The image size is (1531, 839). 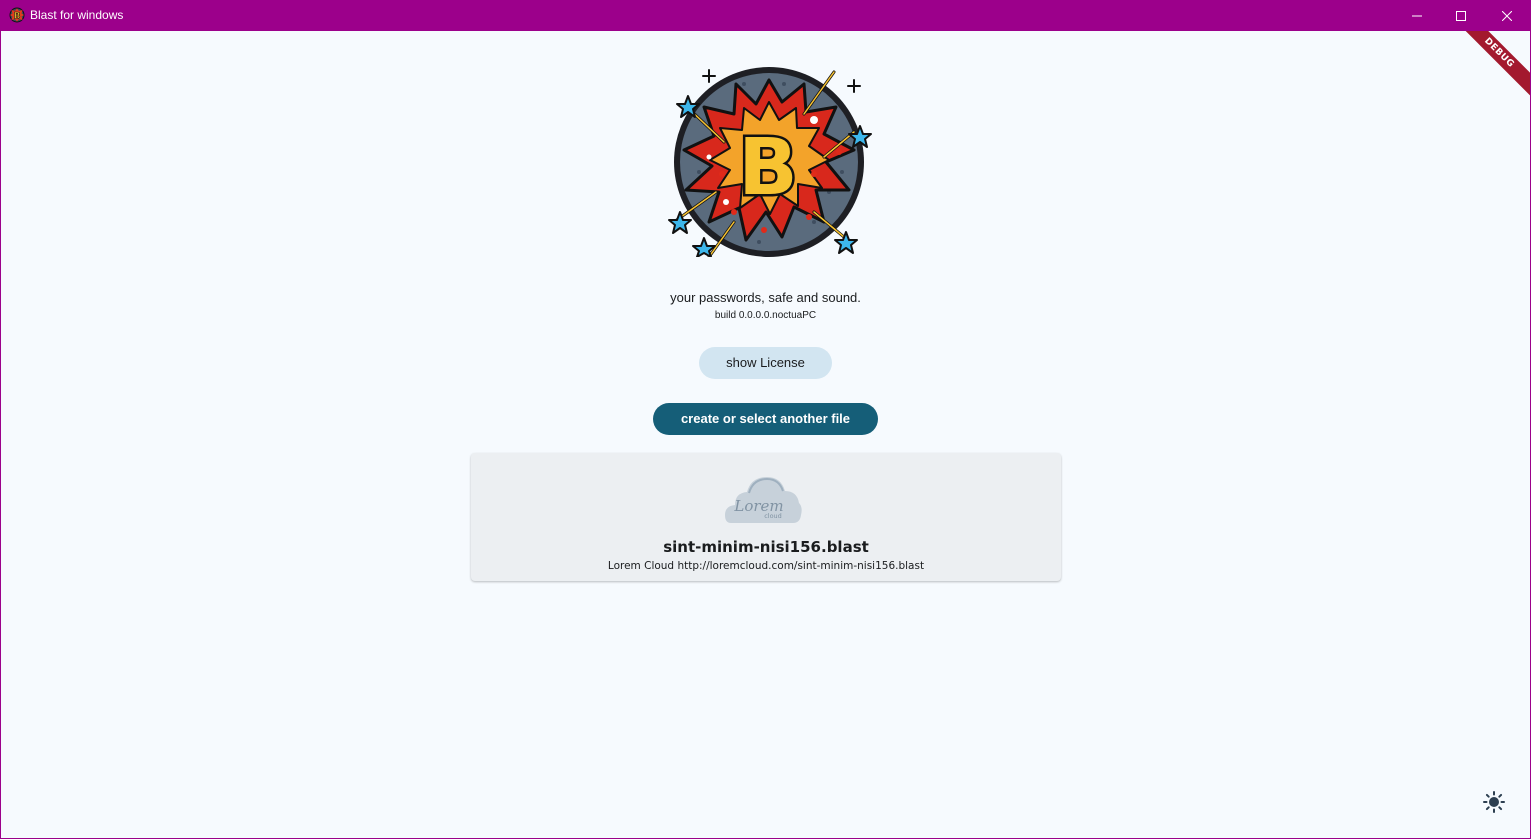 I want to click on maximize-icon, so click(x=1461, y=15).